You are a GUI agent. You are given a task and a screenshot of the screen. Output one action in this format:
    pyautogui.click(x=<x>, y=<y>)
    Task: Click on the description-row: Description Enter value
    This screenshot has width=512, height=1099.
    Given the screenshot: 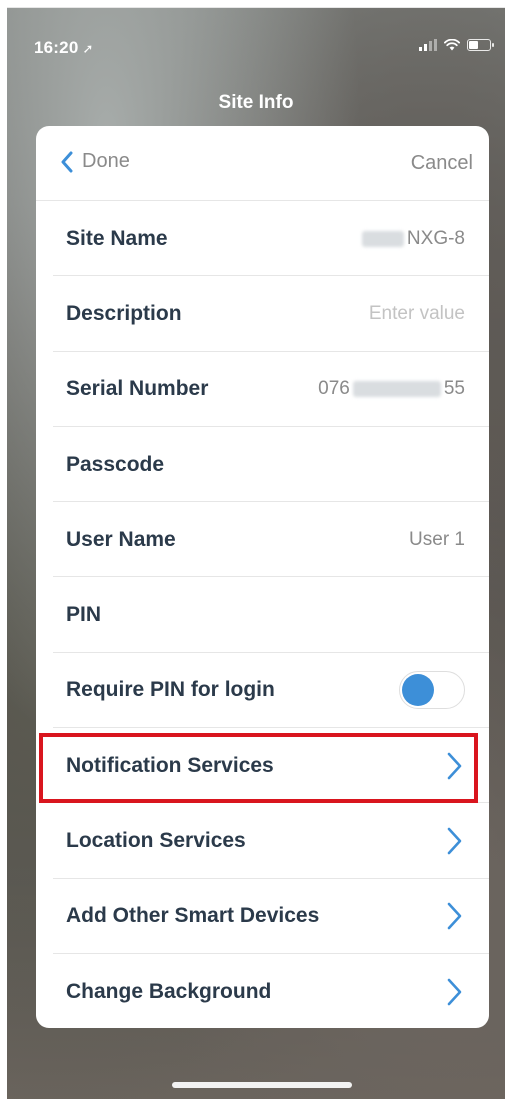 What is the action you would take?
    pyautogui.click(x=262, y=314)
    